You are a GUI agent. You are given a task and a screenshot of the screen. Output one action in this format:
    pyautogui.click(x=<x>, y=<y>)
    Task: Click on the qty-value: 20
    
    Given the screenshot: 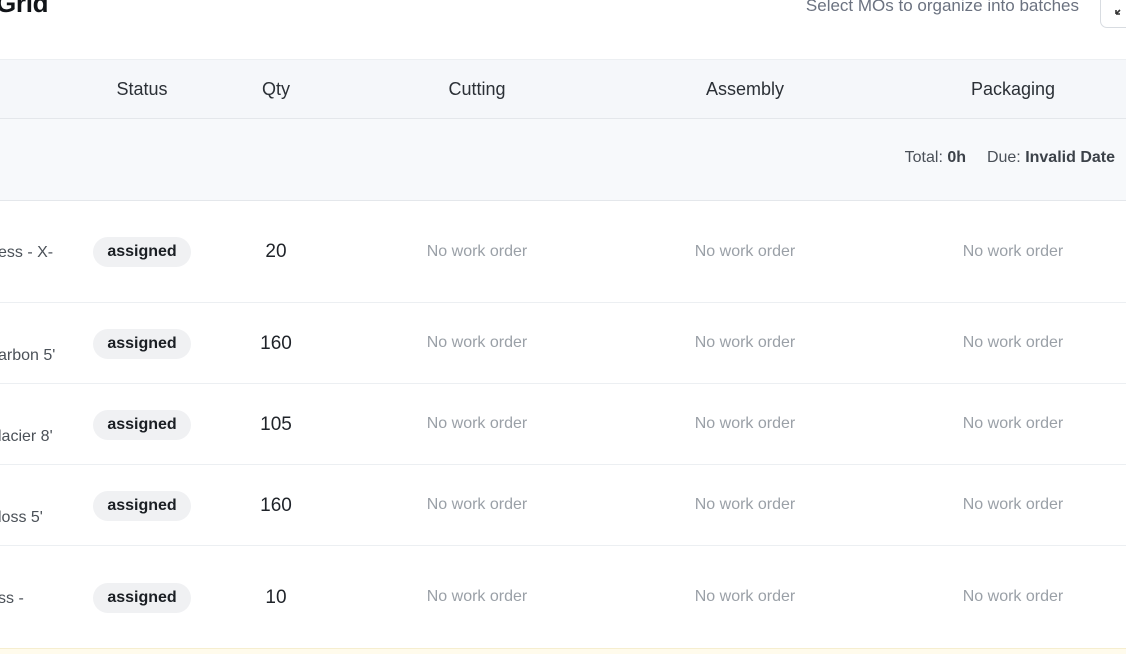 What is the action you would take?
    pyautogui.click(x=276, y=251)
    